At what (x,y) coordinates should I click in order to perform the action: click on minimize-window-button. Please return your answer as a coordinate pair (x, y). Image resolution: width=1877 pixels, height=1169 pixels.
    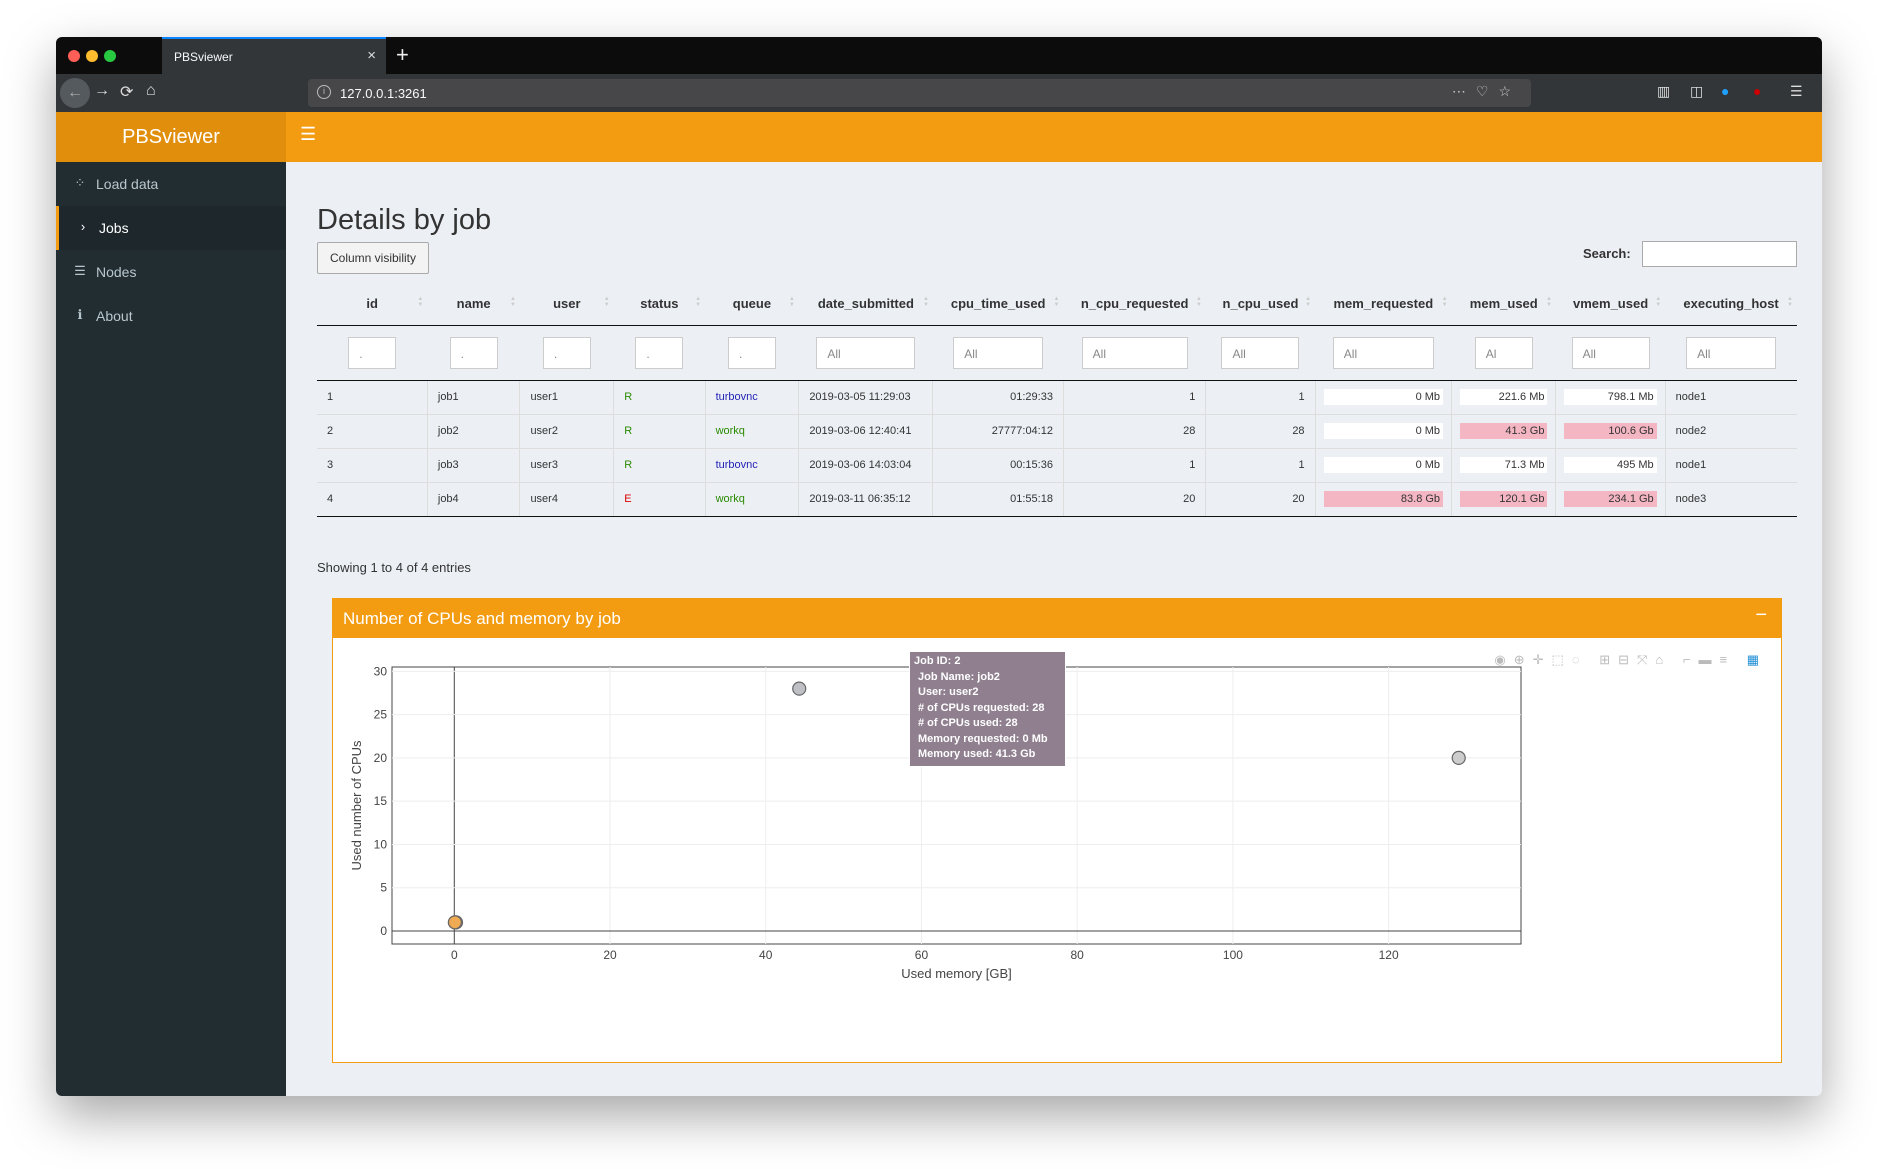
    Looking at the image, I should click on (92, 56).